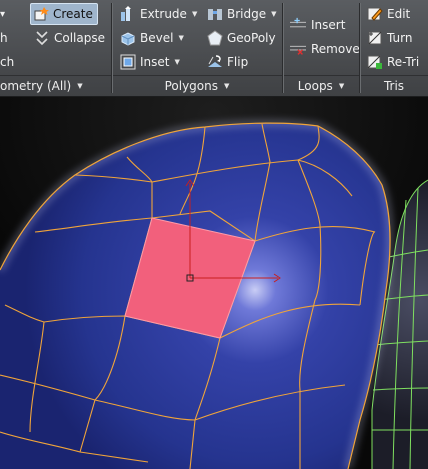  Describe the element at coordinates (238, 62) in the screenshot. I see `flip-label: Flip` at that location.